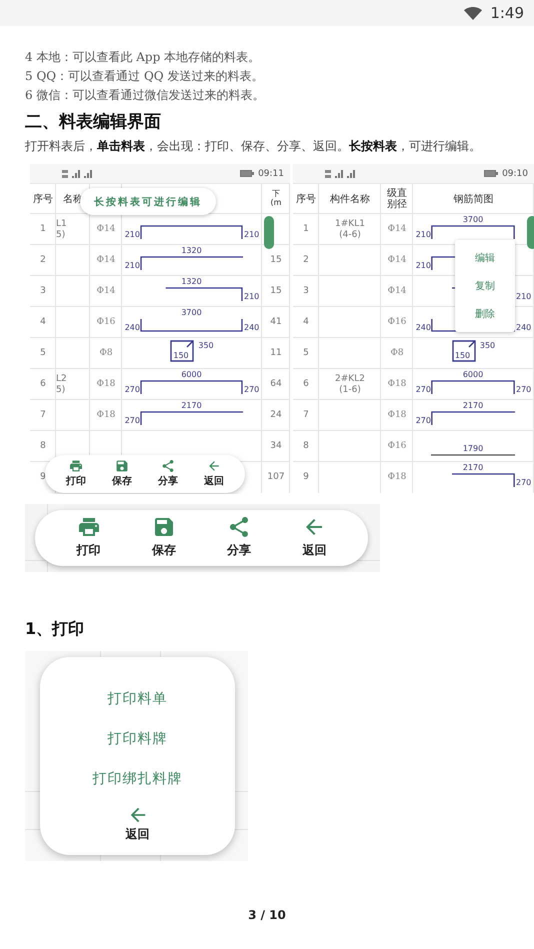  I want to click on clock-time: 09:10, so click(515, 173).